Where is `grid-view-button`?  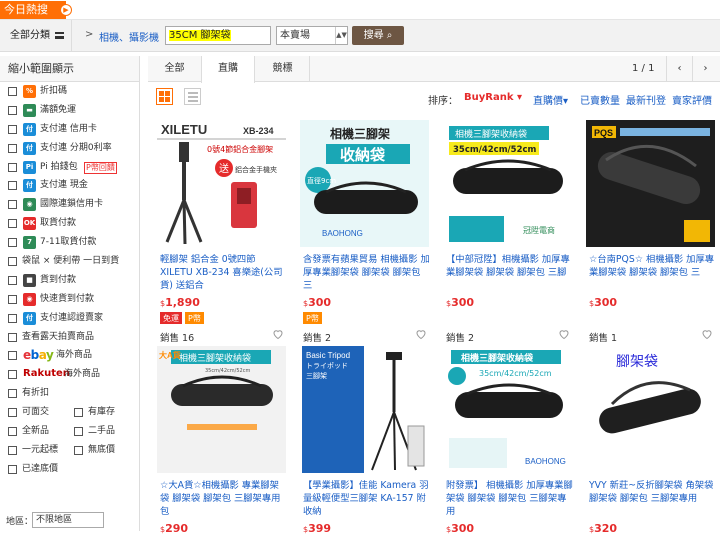 grid-view-button is located at coordinates (164, 96).